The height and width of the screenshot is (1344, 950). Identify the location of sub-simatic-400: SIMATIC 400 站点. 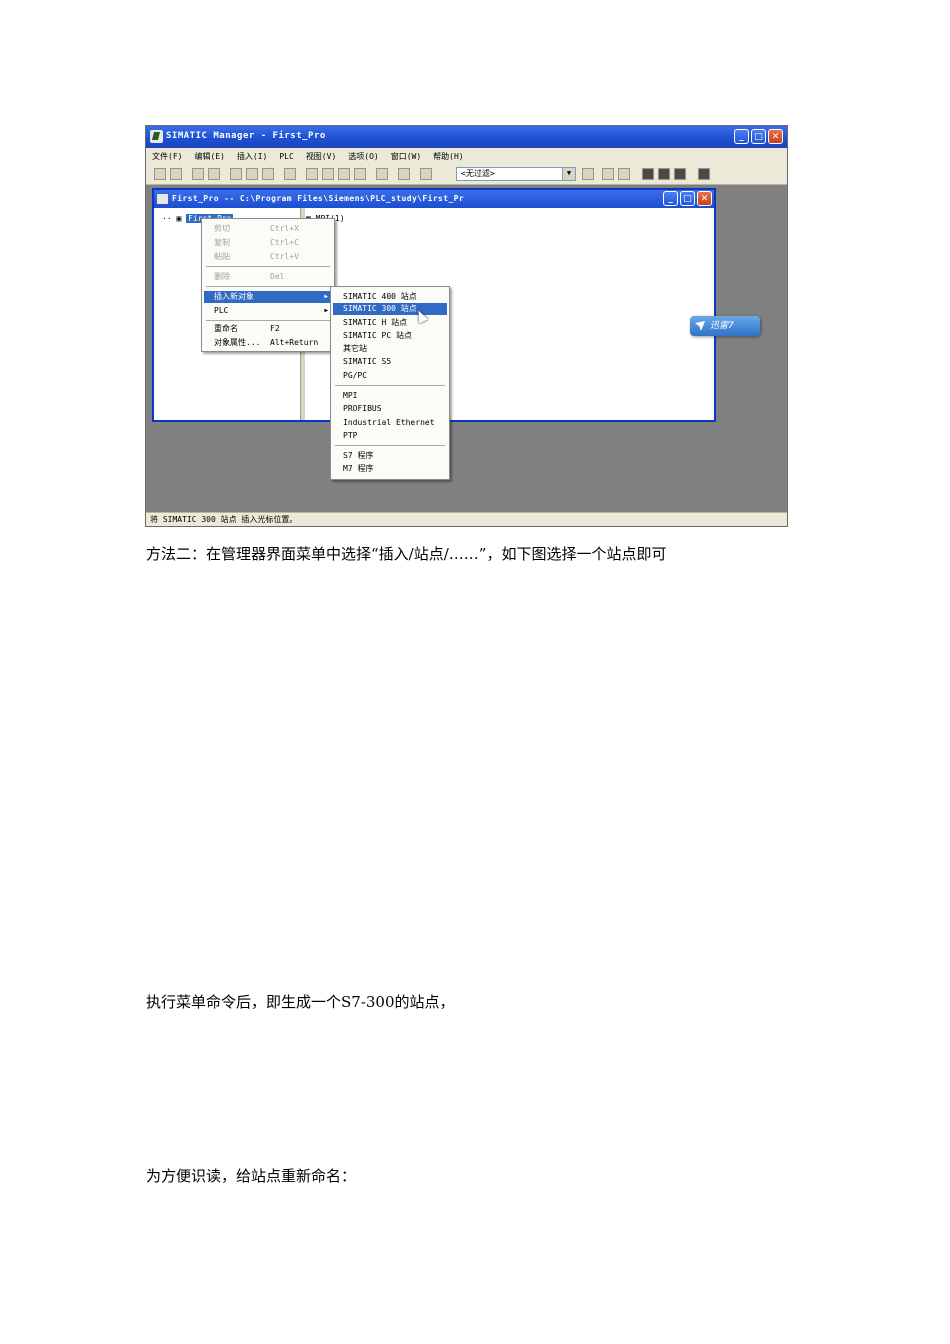
(390, 297).